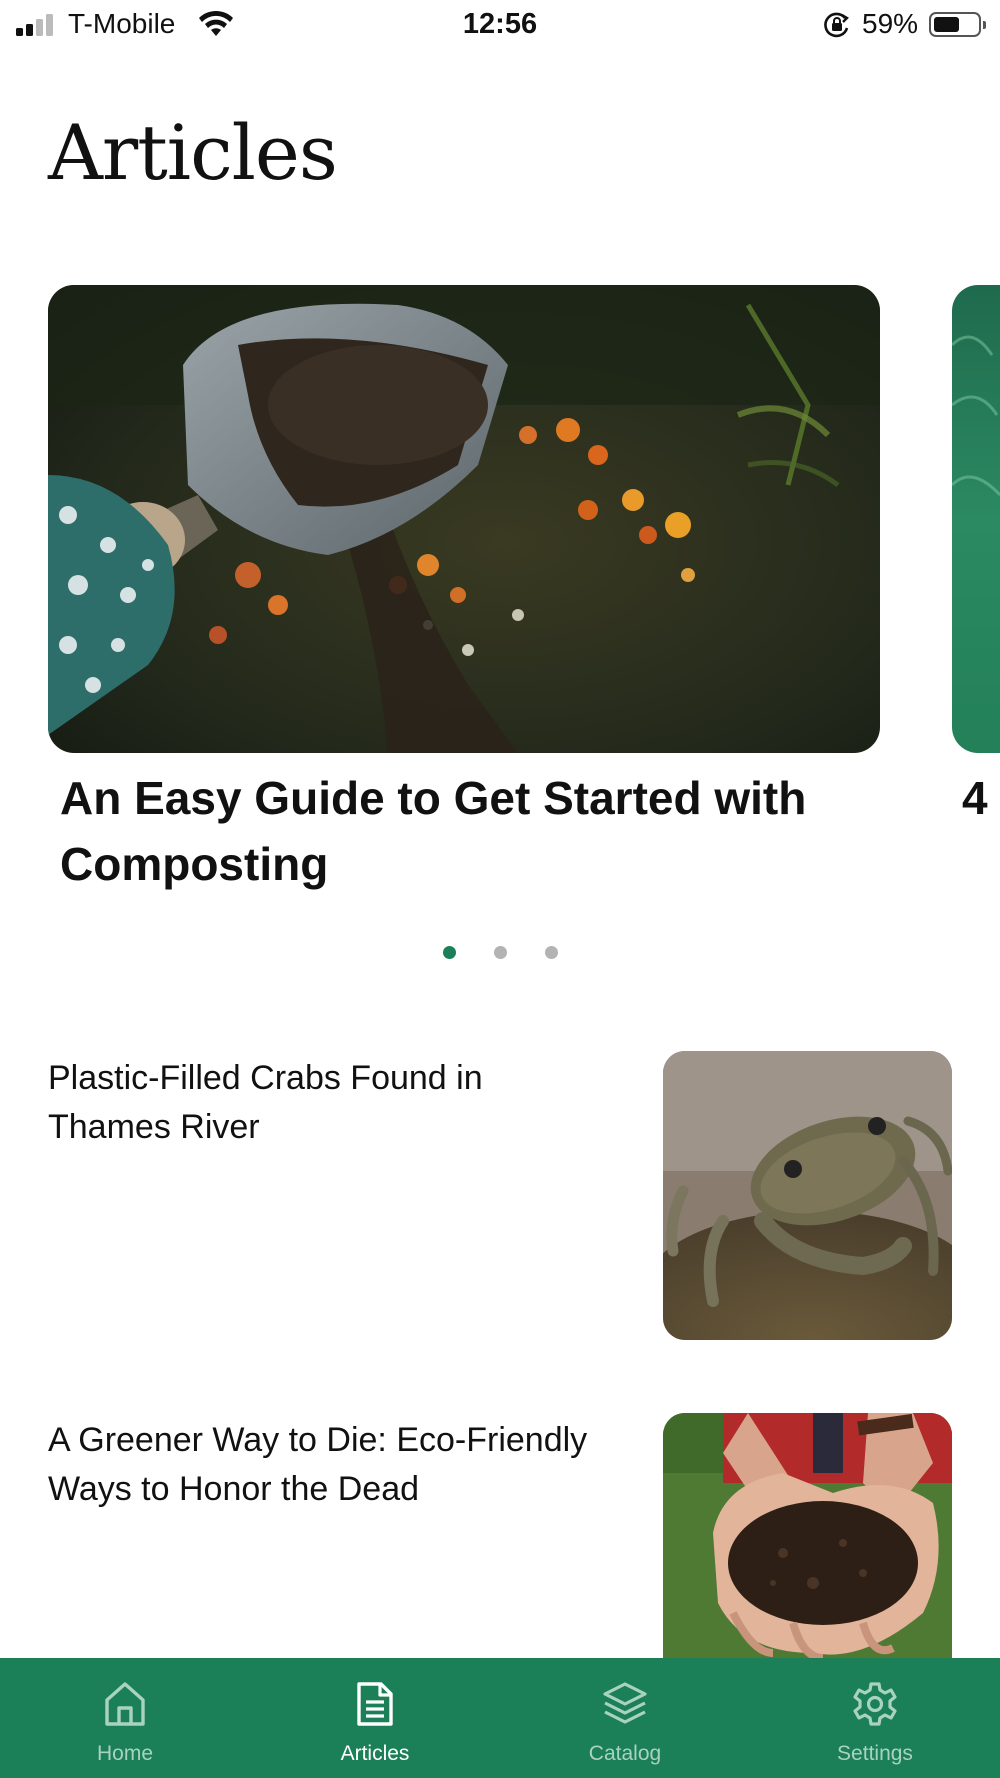 The height and width of the screenshot is (1778, 1000). I want to click on article-thumbnail-soil, so click(807, 1535).